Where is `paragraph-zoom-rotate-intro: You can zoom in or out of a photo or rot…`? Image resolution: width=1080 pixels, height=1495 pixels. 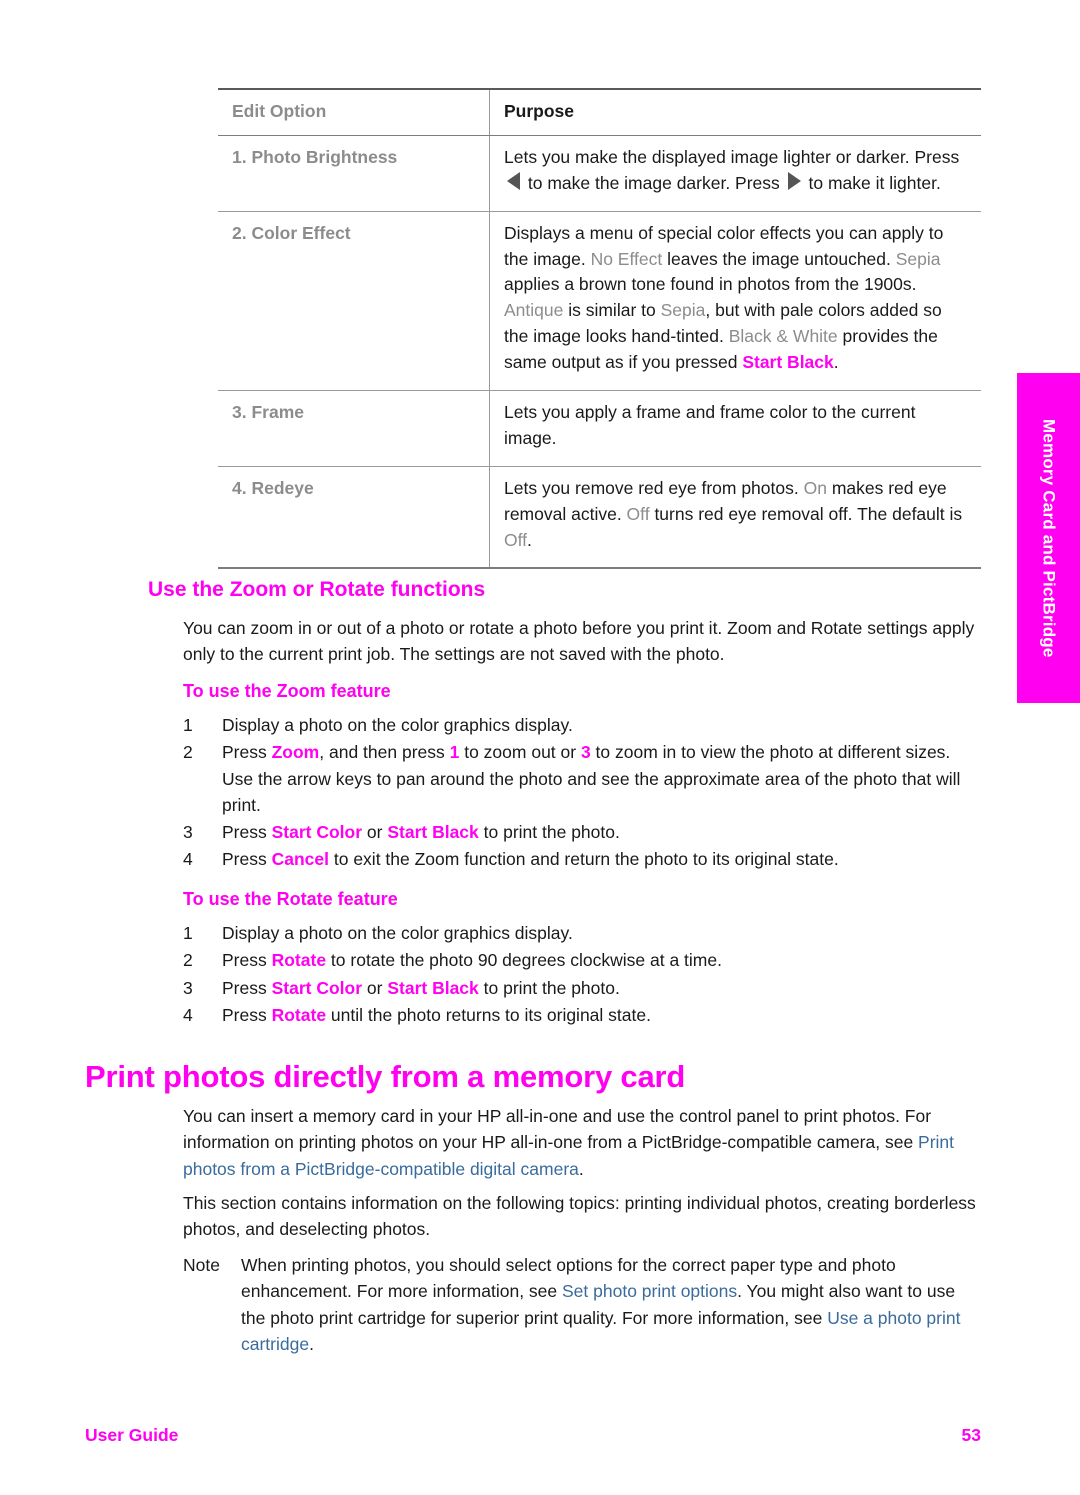
paragraph-zoom-rotate-intro: You can zoom in or out of a photo or rot… is located at coordinates (579, 641).